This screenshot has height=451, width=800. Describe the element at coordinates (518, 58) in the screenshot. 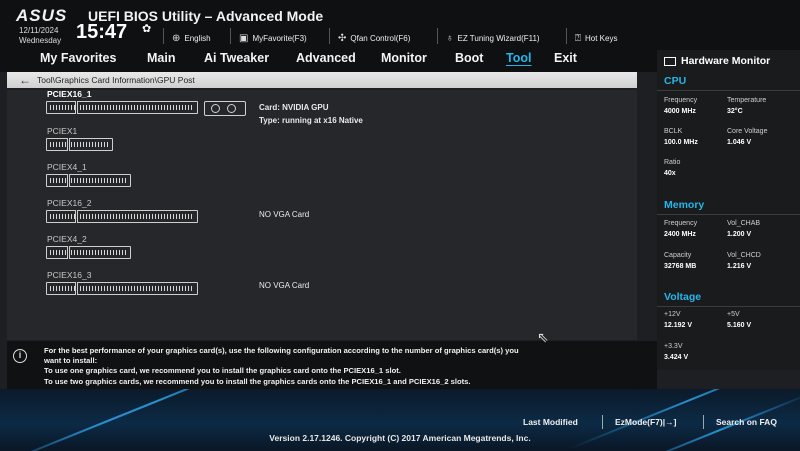

I see `tab-tool: Tool` at that location.